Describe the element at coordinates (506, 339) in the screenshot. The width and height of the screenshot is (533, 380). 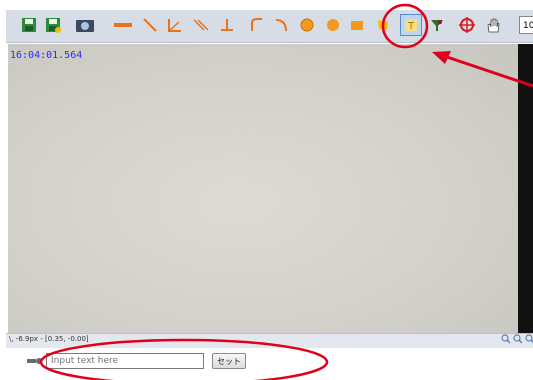
I see `zoom-in-icon` at that location.